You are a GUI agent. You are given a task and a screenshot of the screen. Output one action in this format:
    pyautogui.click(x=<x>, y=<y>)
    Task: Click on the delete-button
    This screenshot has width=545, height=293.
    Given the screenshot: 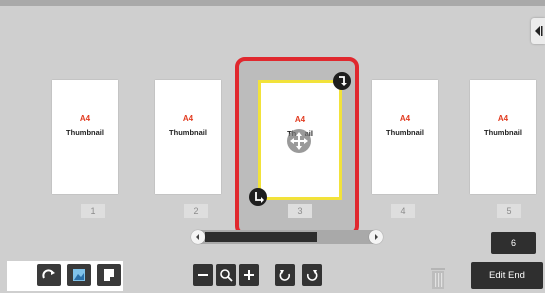 What is the action you would take?
    pyautogui.click(x=438, y=278)
    